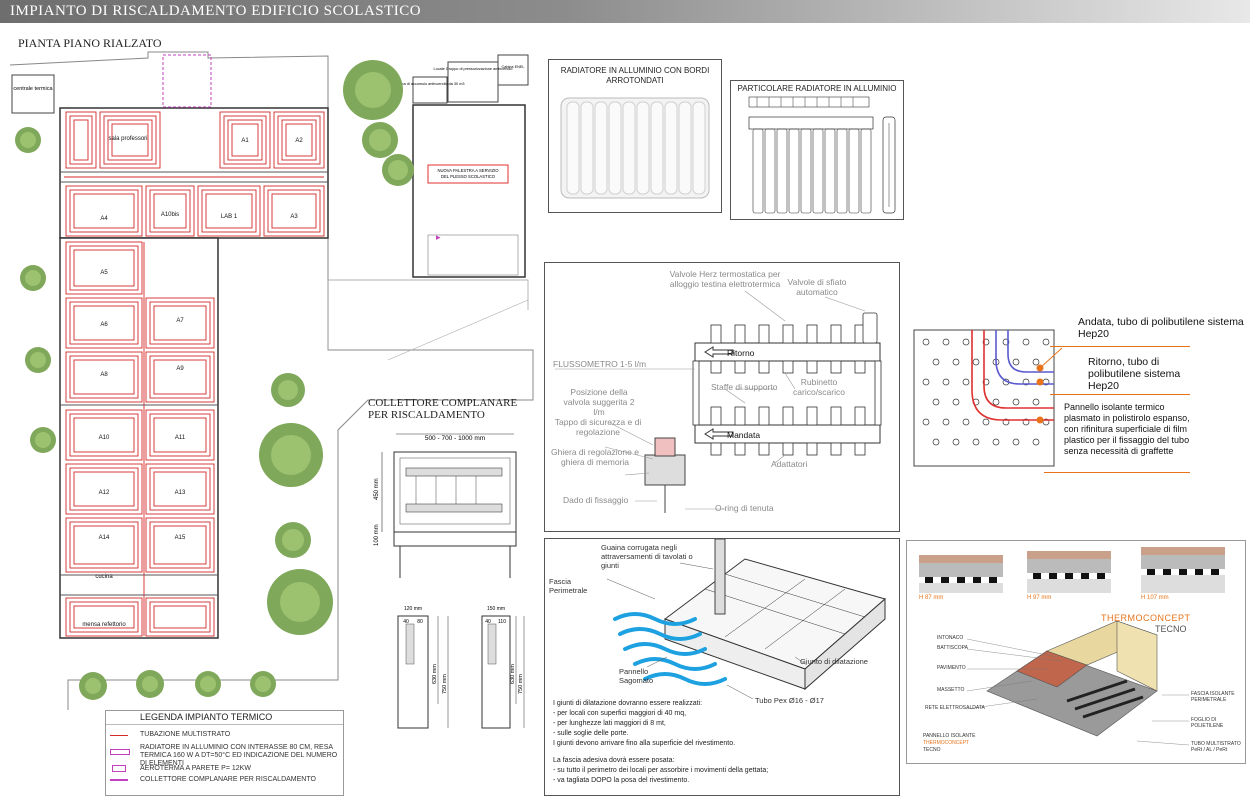  What do you see at coordinates (932, 750) in the screenshot?
I see `caption-tecno: TECNO` at bounding box center [932, 750].